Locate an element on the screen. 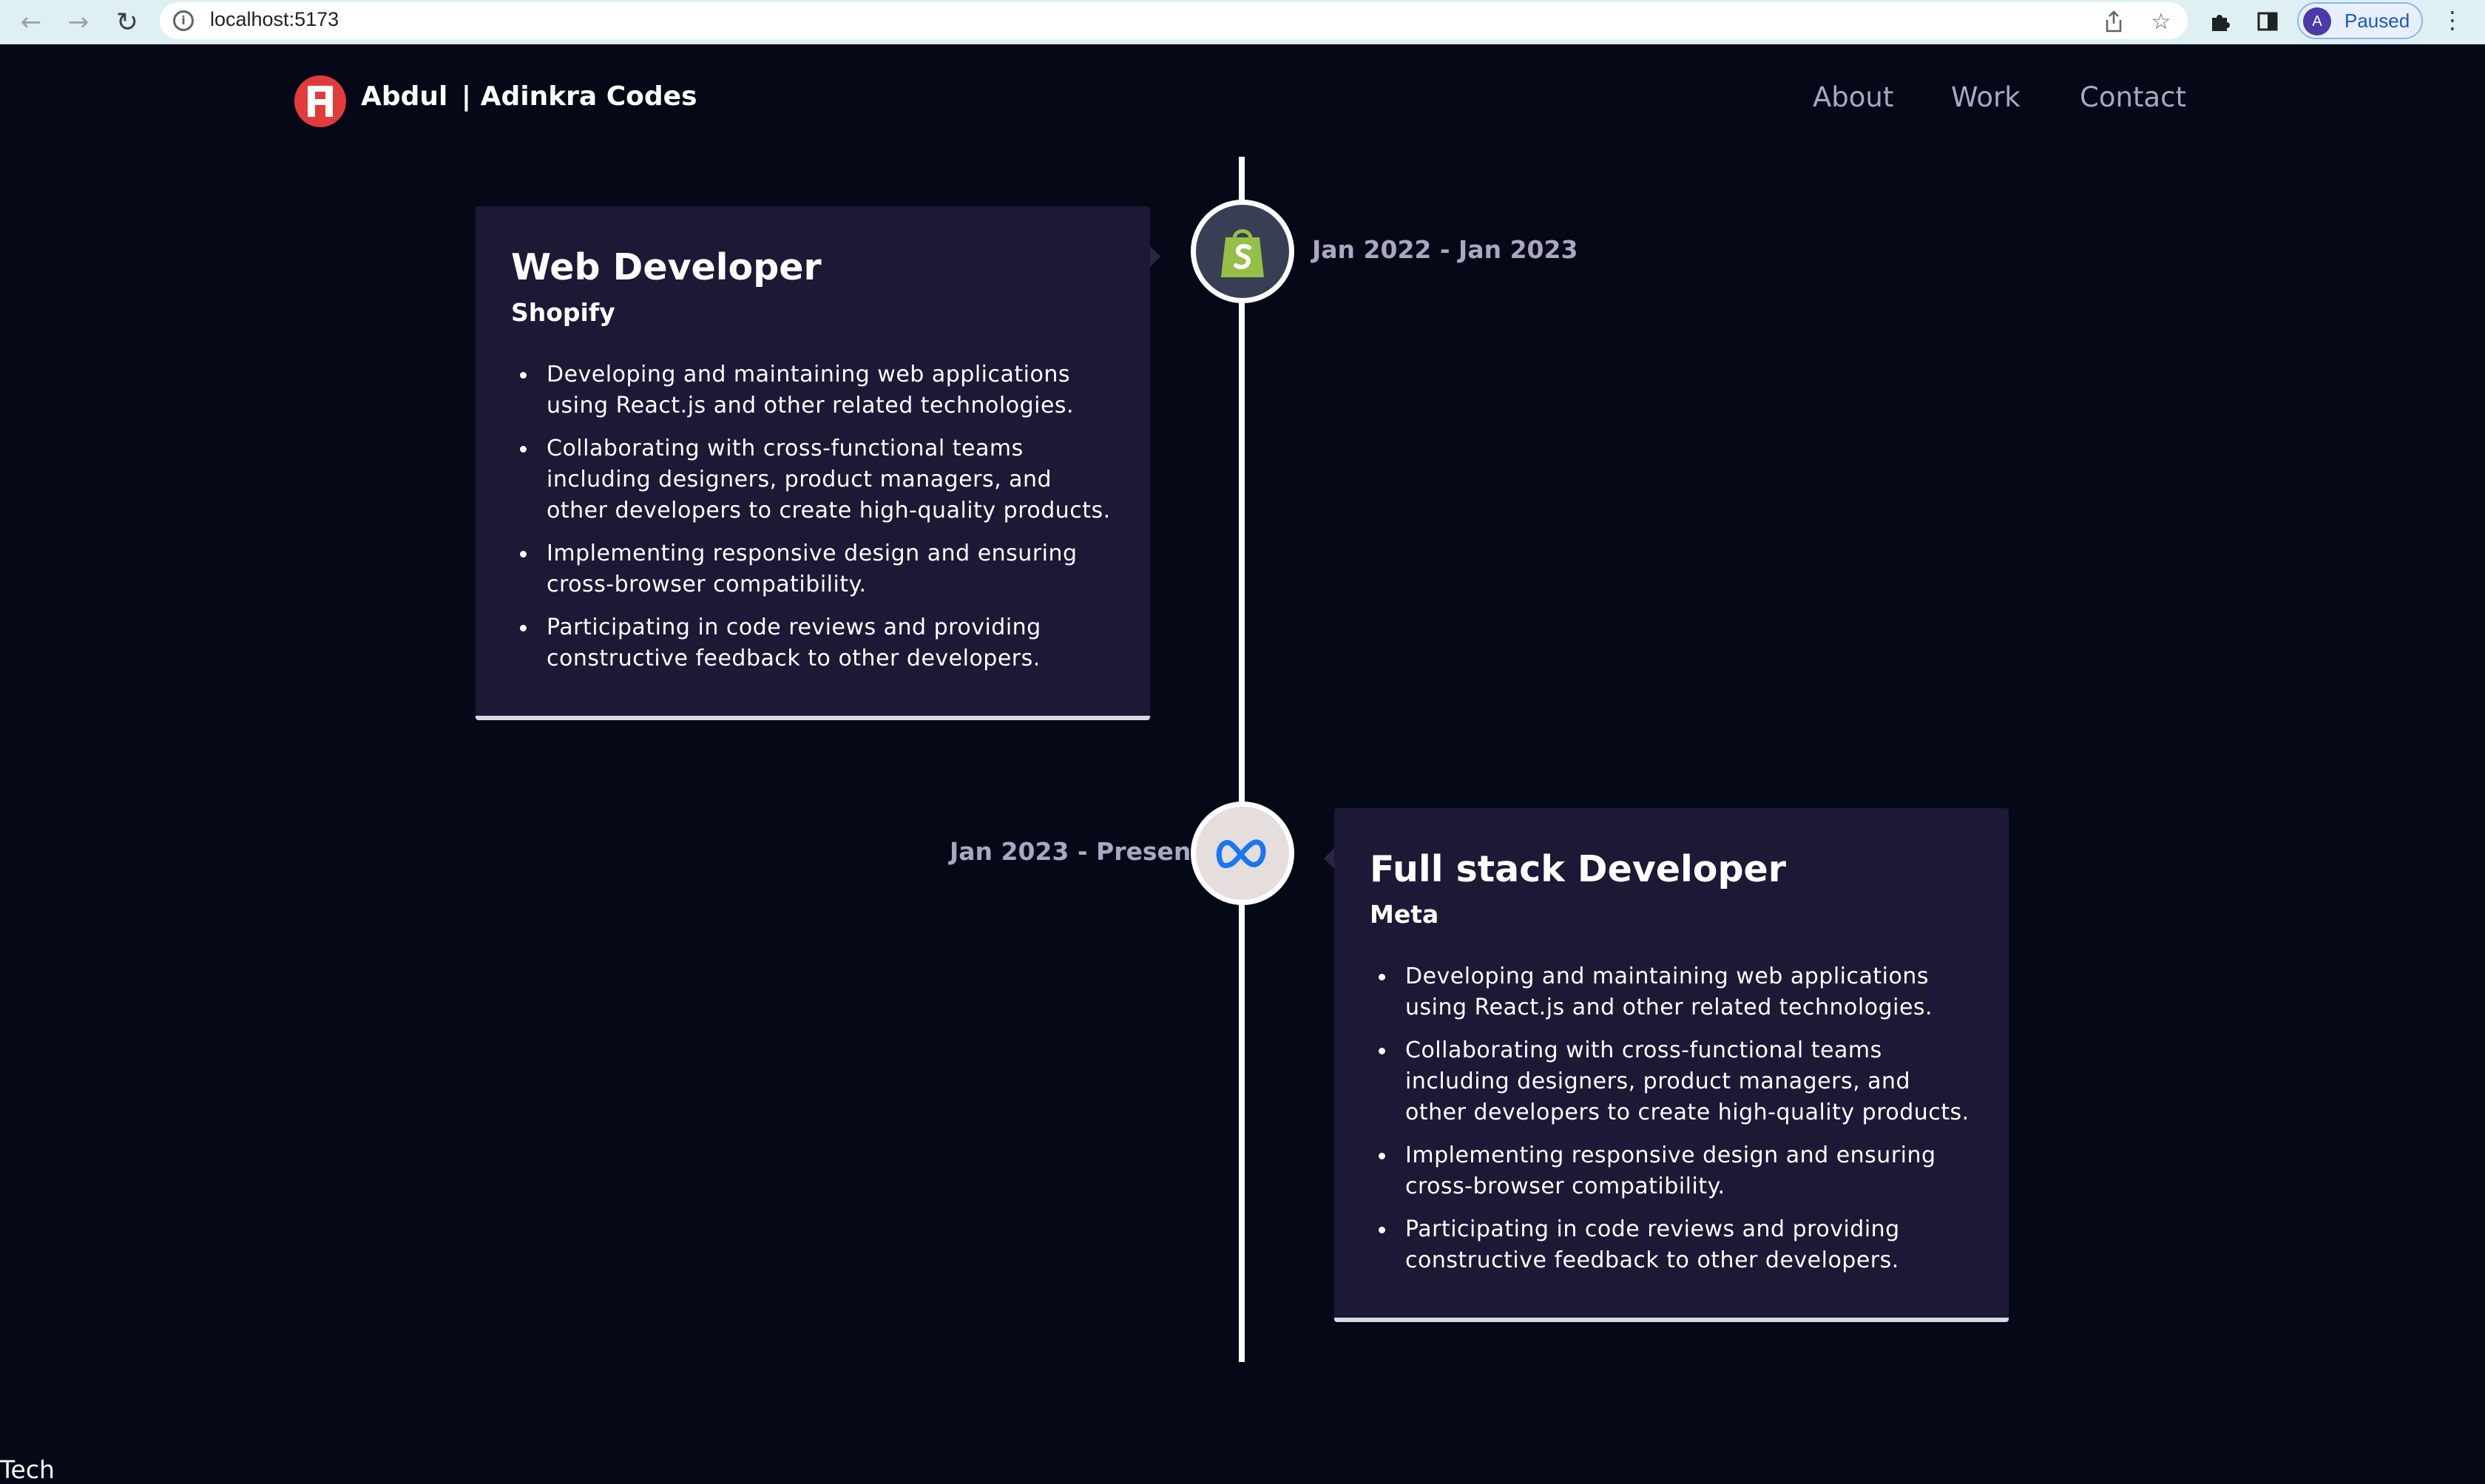  shopify-bag-icon is located at coordinates (1242, 251).